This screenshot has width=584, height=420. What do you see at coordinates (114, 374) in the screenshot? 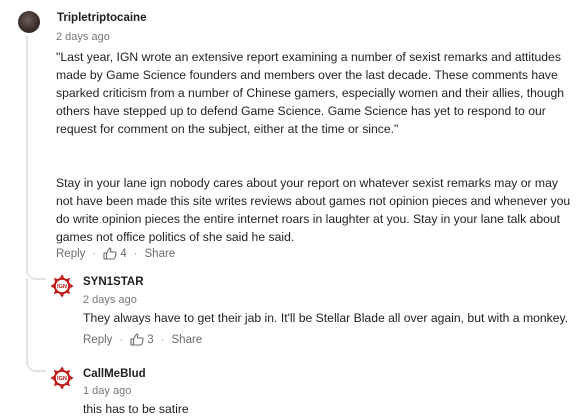
I see `comment-username: CallMeBlud` at bounding box center [114, 374].